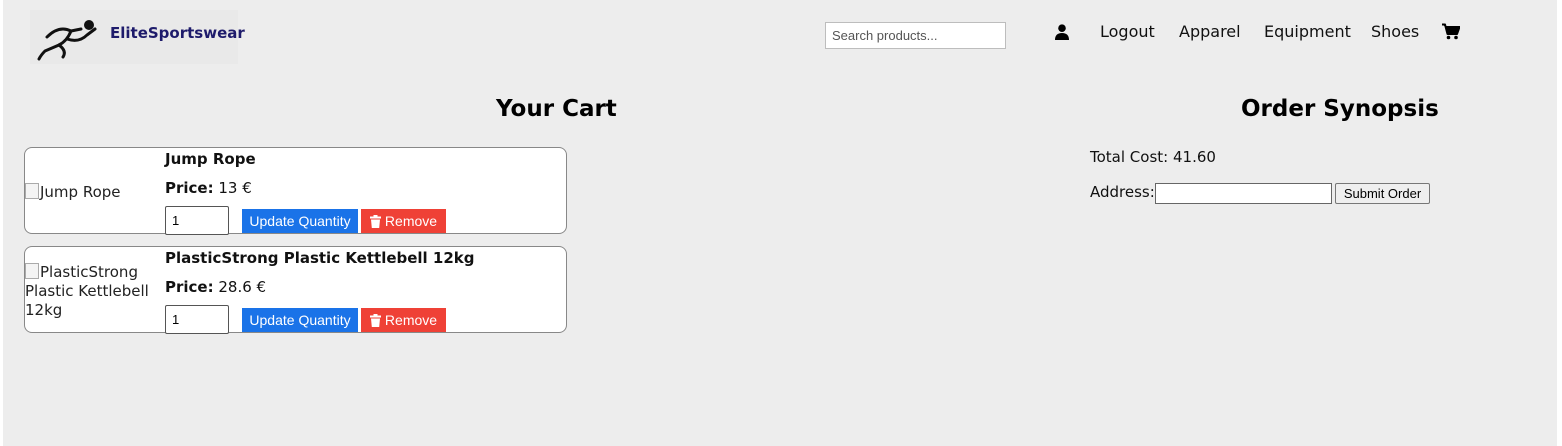  I want to click on user-icon, so click(1062, 32).